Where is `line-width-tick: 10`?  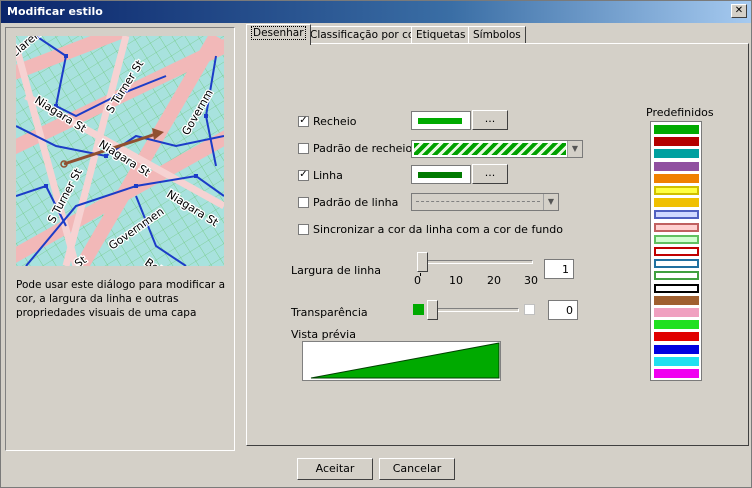
line-width-tick: 10 is located at coordinates (456, 280).